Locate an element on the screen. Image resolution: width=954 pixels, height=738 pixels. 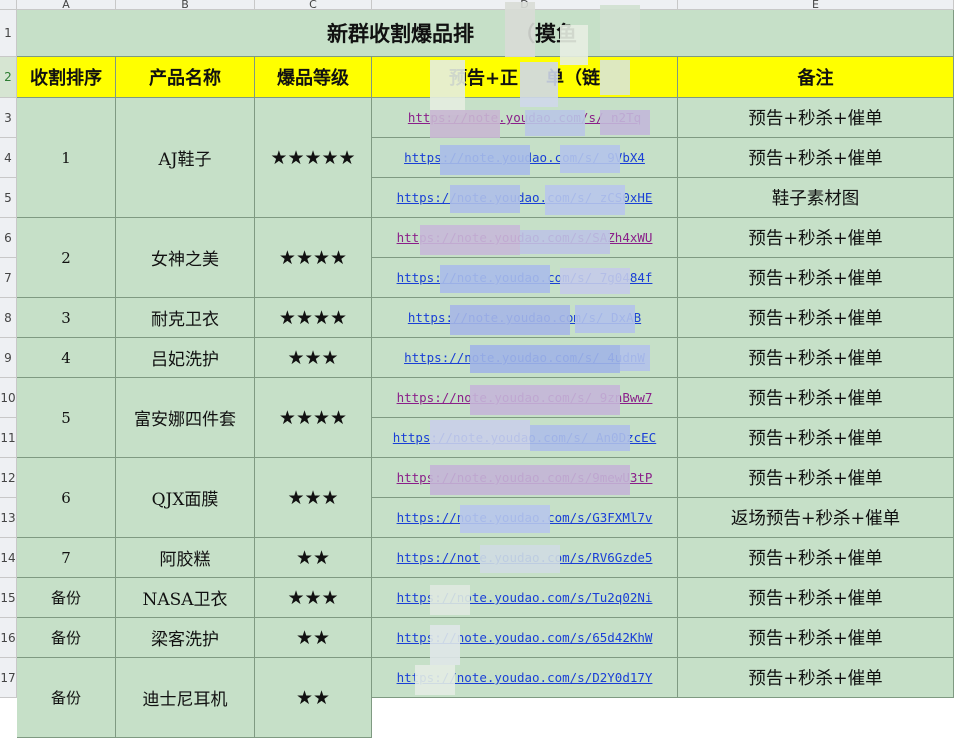
header-links: 预告+正 单（链 is located at coordinates (525, 77).